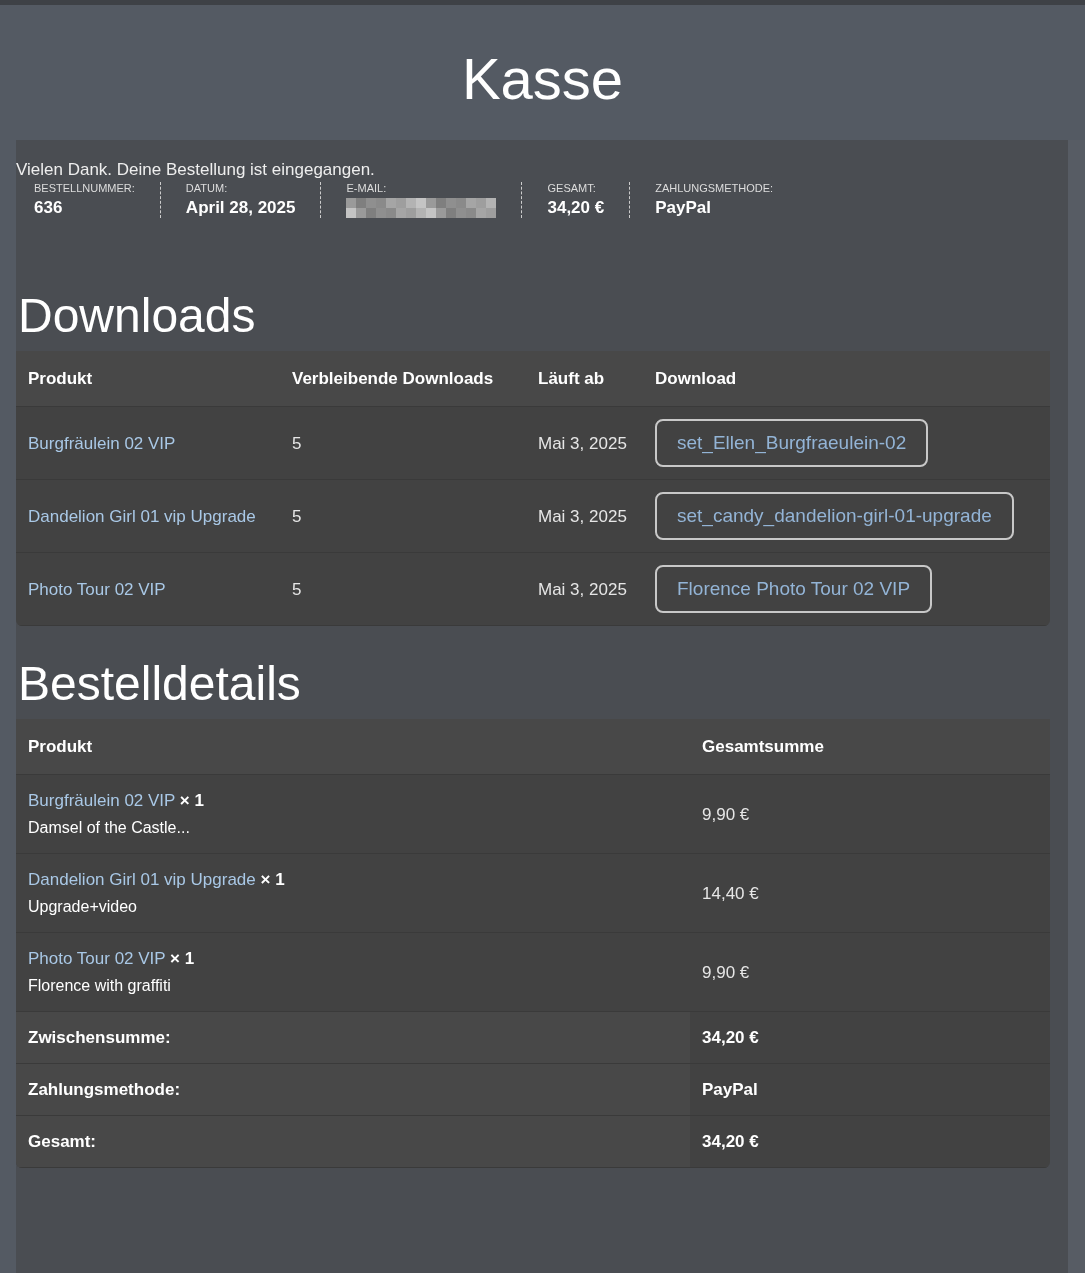 This screenshot has width=1085, height=1273. I want to click on column-header: Verbleibende Downloads, so click(403, 379).